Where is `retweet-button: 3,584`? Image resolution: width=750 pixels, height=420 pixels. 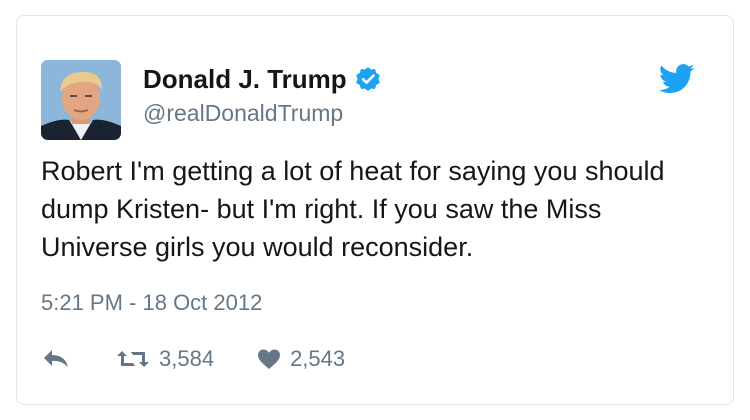 retweet-button: 3,584 is located at coordinates (164, 359).